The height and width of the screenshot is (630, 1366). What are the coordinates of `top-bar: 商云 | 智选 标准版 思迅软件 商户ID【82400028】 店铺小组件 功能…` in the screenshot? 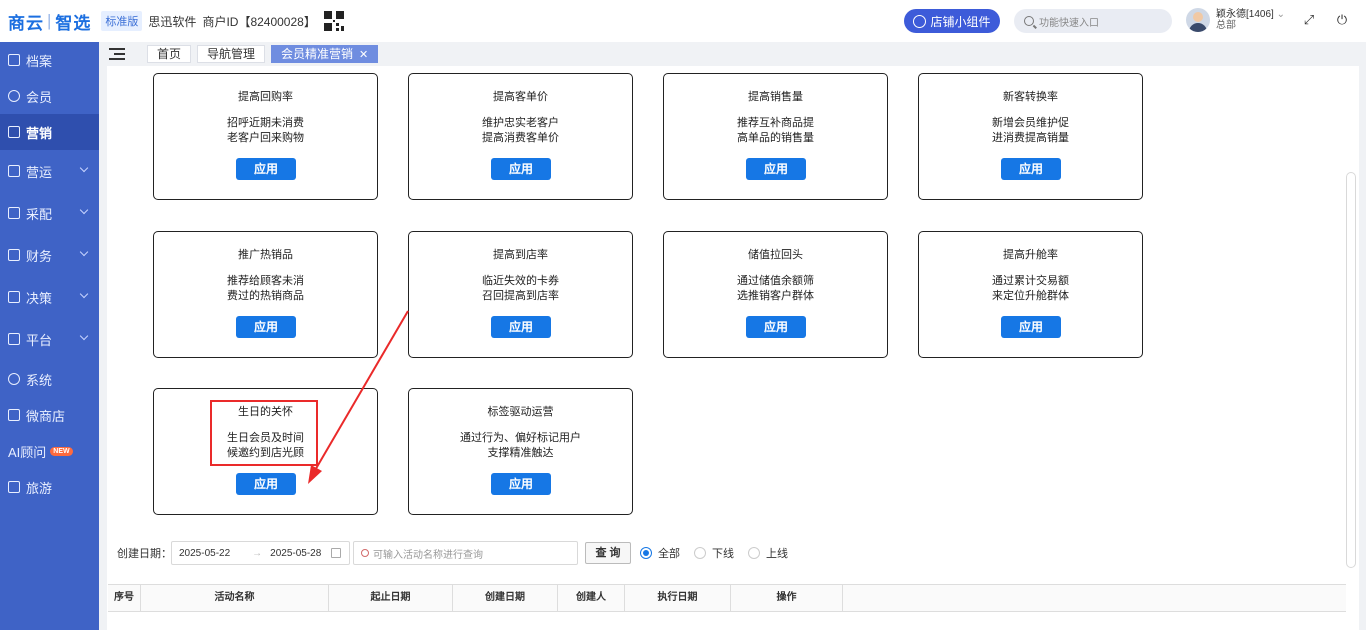 It's located at (683, 21).